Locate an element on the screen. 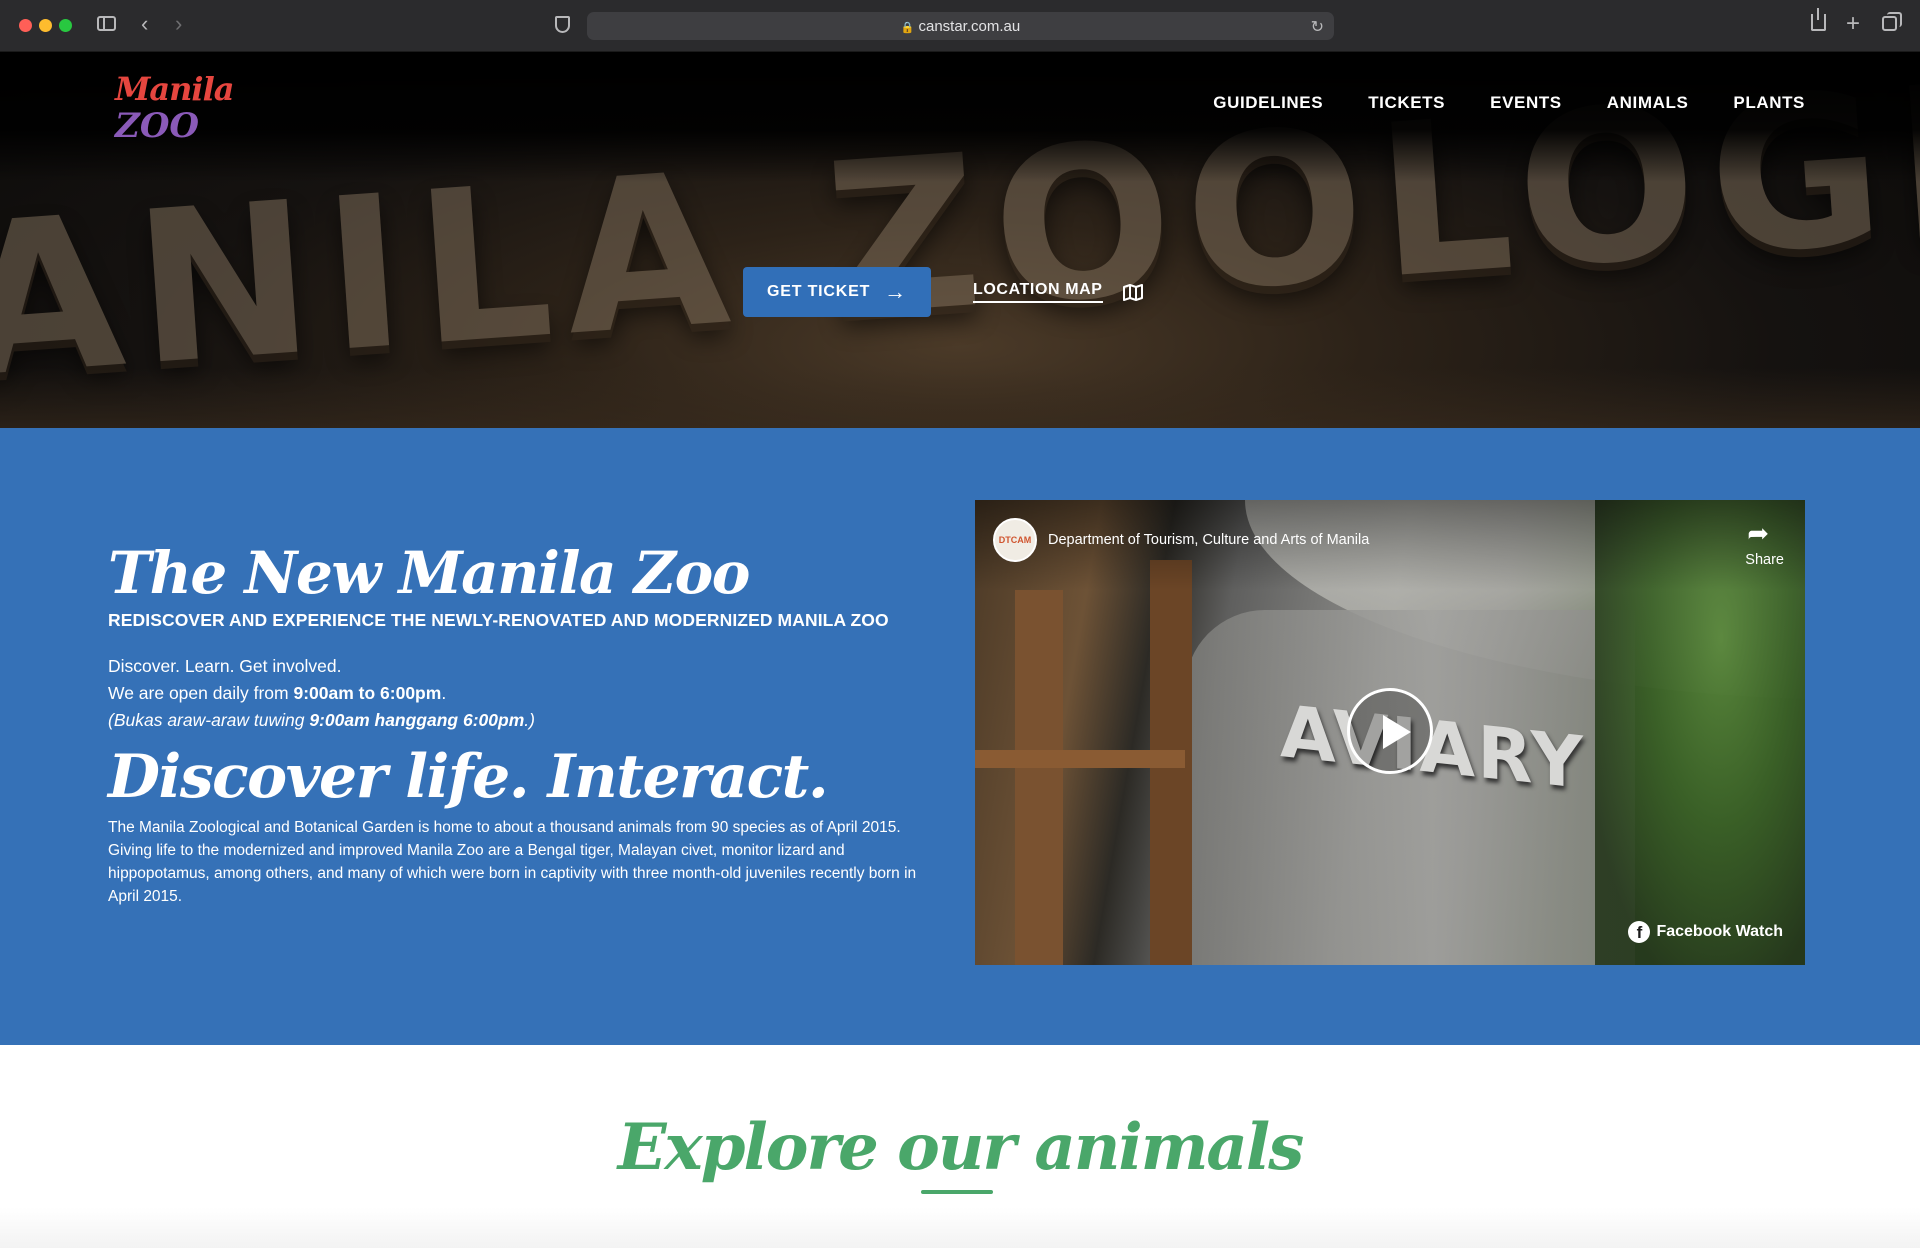 Image resolution: width=1920 pixels, height=1248 pixels. nav-plants: PLANTS is located at coordinates (1769, 103).